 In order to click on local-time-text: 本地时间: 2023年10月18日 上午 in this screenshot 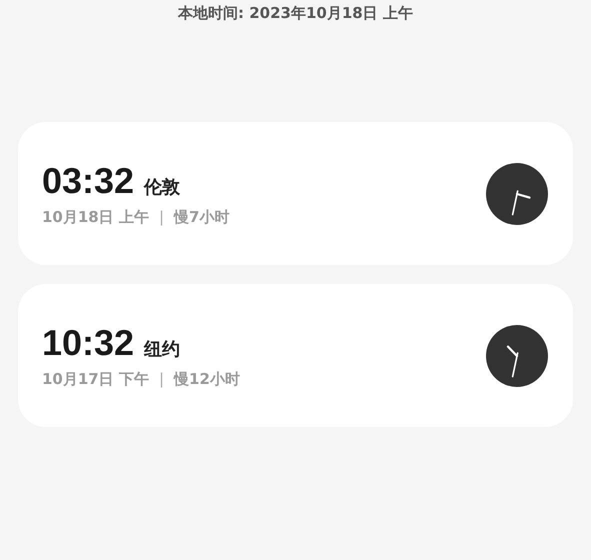, I will do `click(295, 13)`.